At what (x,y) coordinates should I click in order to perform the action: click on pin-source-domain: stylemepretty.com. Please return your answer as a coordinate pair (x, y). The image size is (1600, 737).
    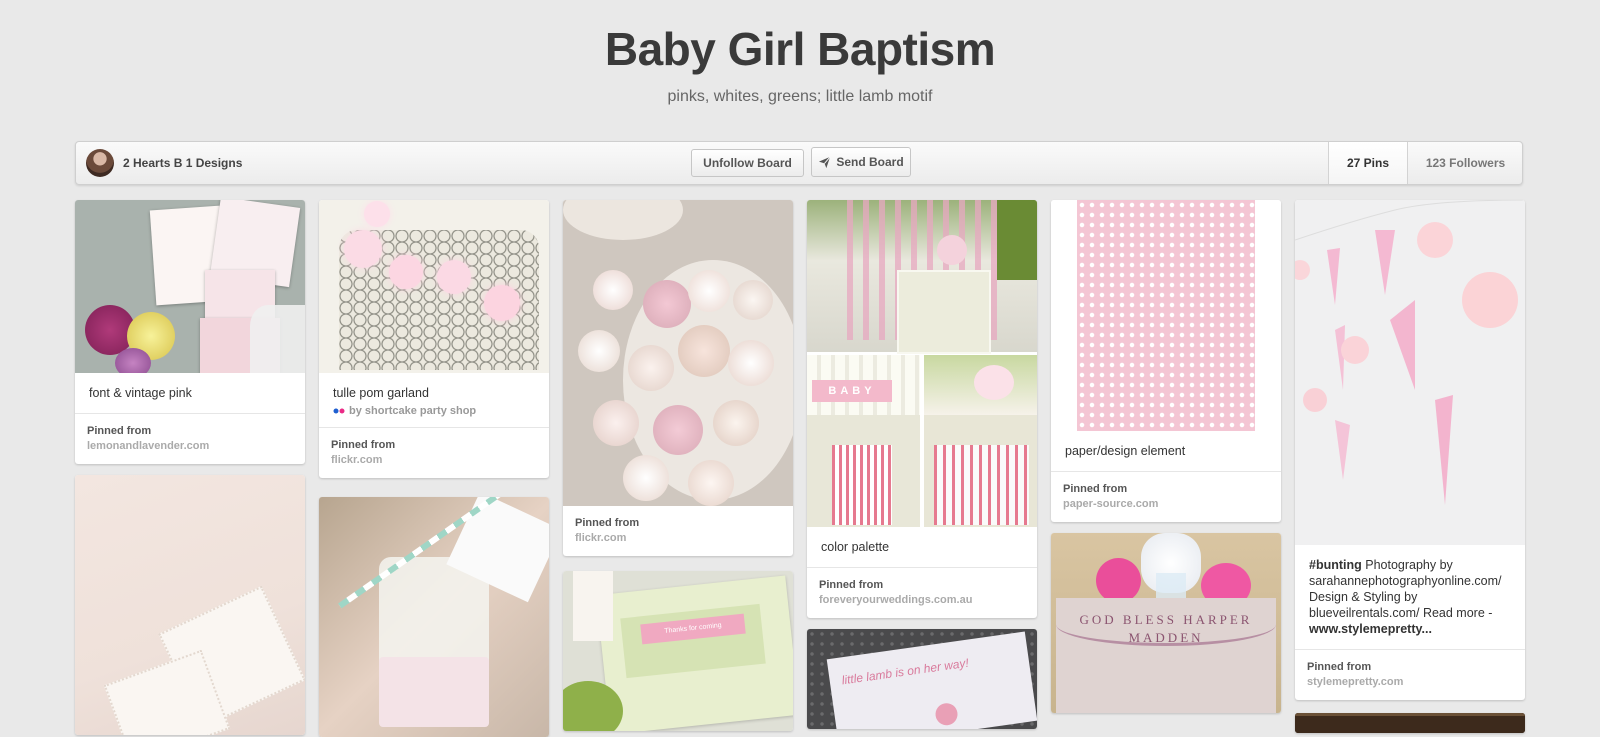
    Looking at the image, I should click on (1410, 682).